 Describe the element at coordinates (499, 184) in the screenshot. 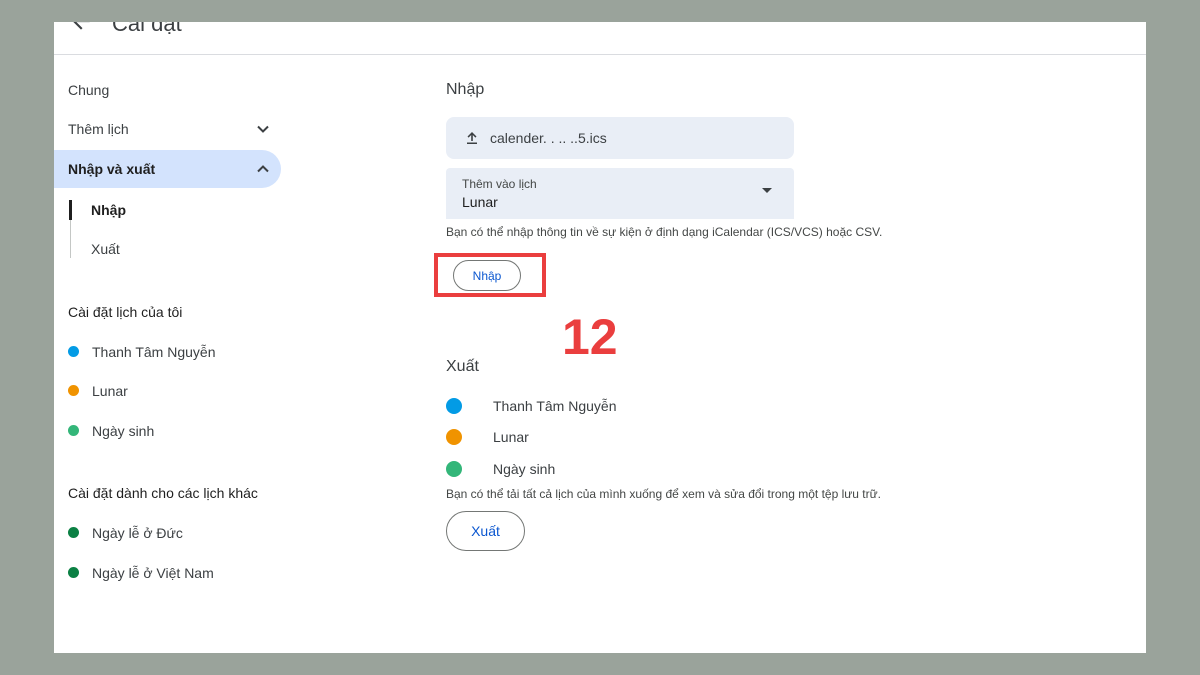

I see `select-label: Thêm vào lịch` at that location.